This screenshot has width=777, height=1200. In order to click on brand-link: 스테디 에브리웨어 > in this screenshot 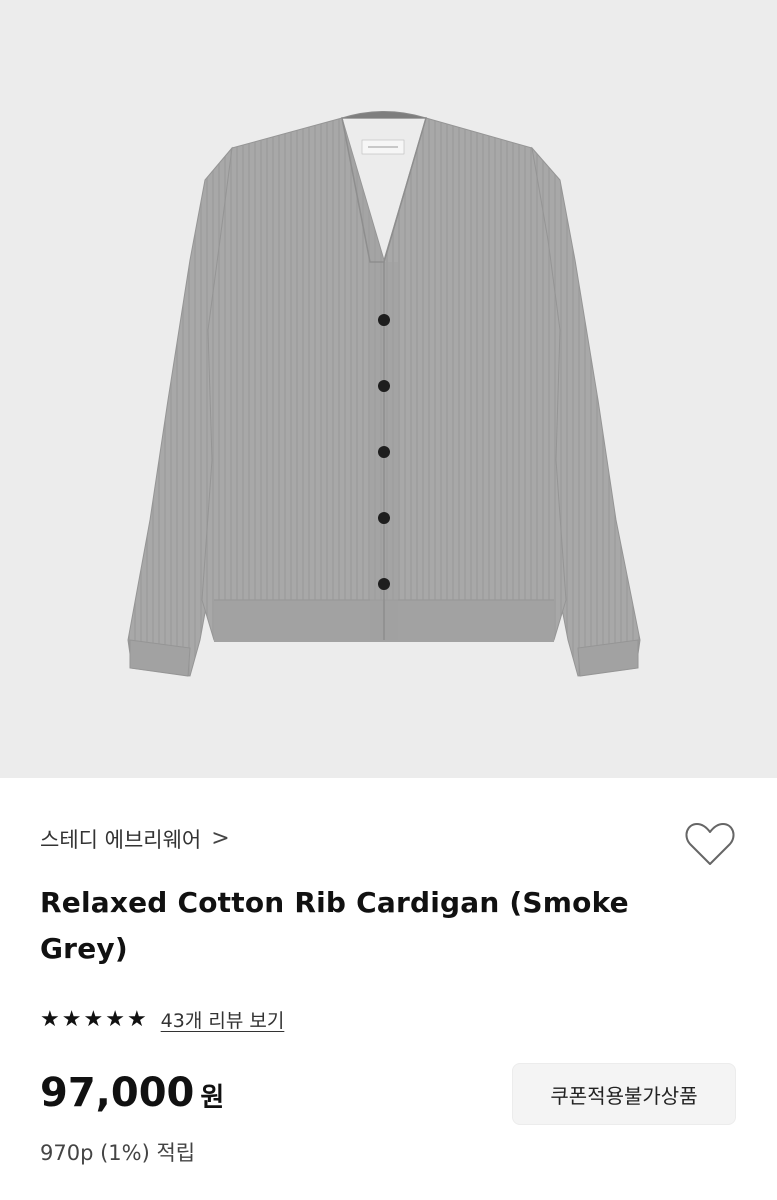, I will do `click(135, 839)`.